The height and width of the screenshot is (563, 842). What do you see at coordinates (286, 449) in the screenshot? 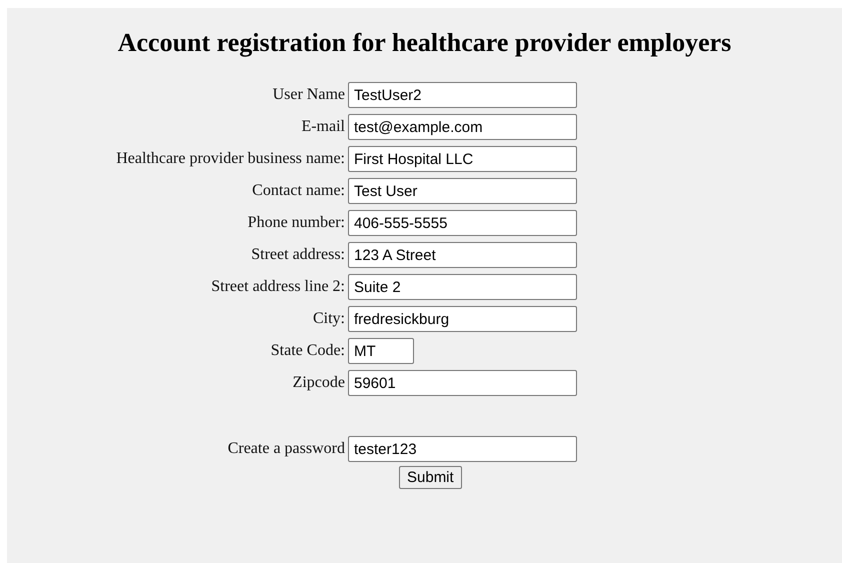
I see `field-label: Create a password` at bounding box center [286, 449].